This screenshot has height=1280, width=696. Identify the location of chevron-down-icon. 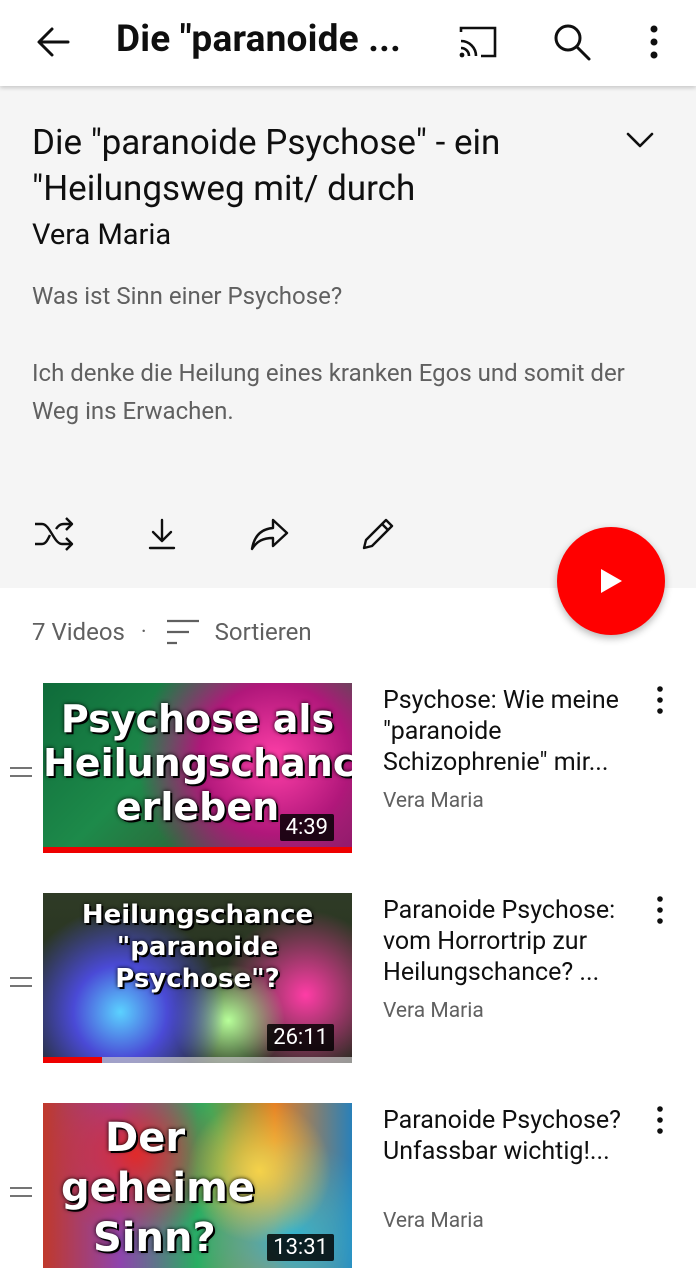
(640, 140).